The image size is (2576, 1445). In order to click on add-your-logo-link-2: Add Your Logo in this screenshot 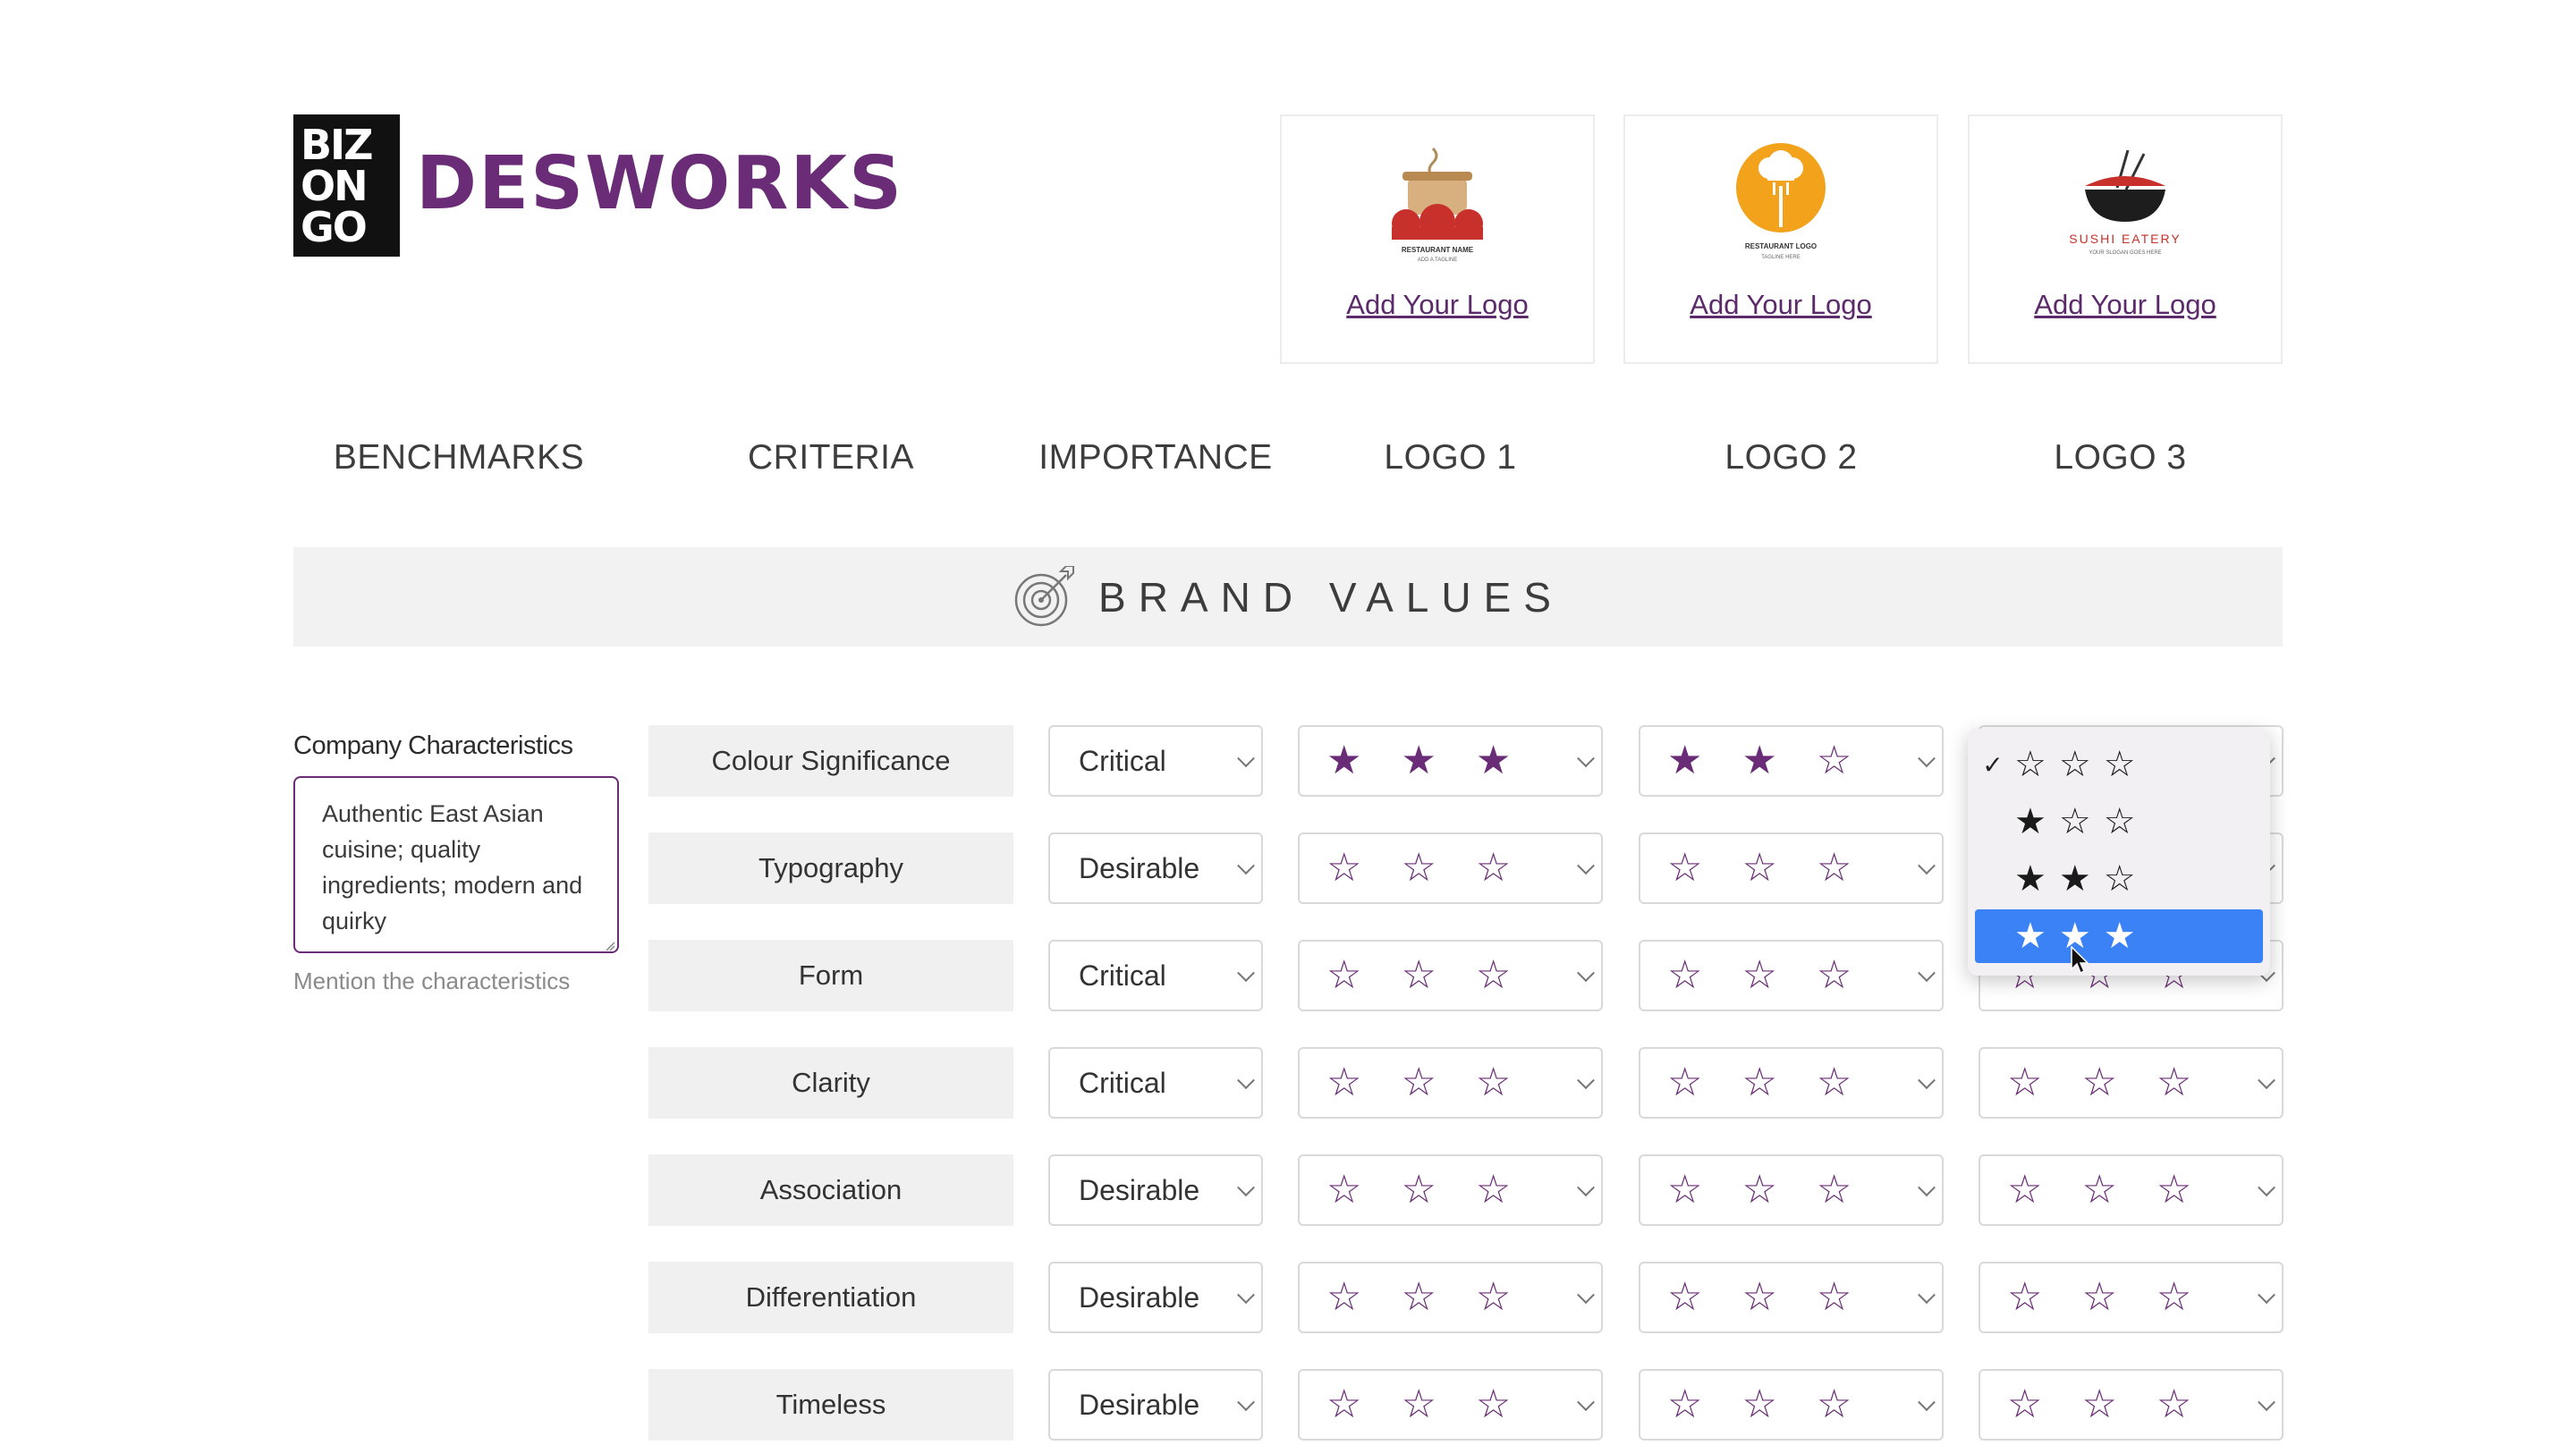, I will do `click(1780, 305)`.